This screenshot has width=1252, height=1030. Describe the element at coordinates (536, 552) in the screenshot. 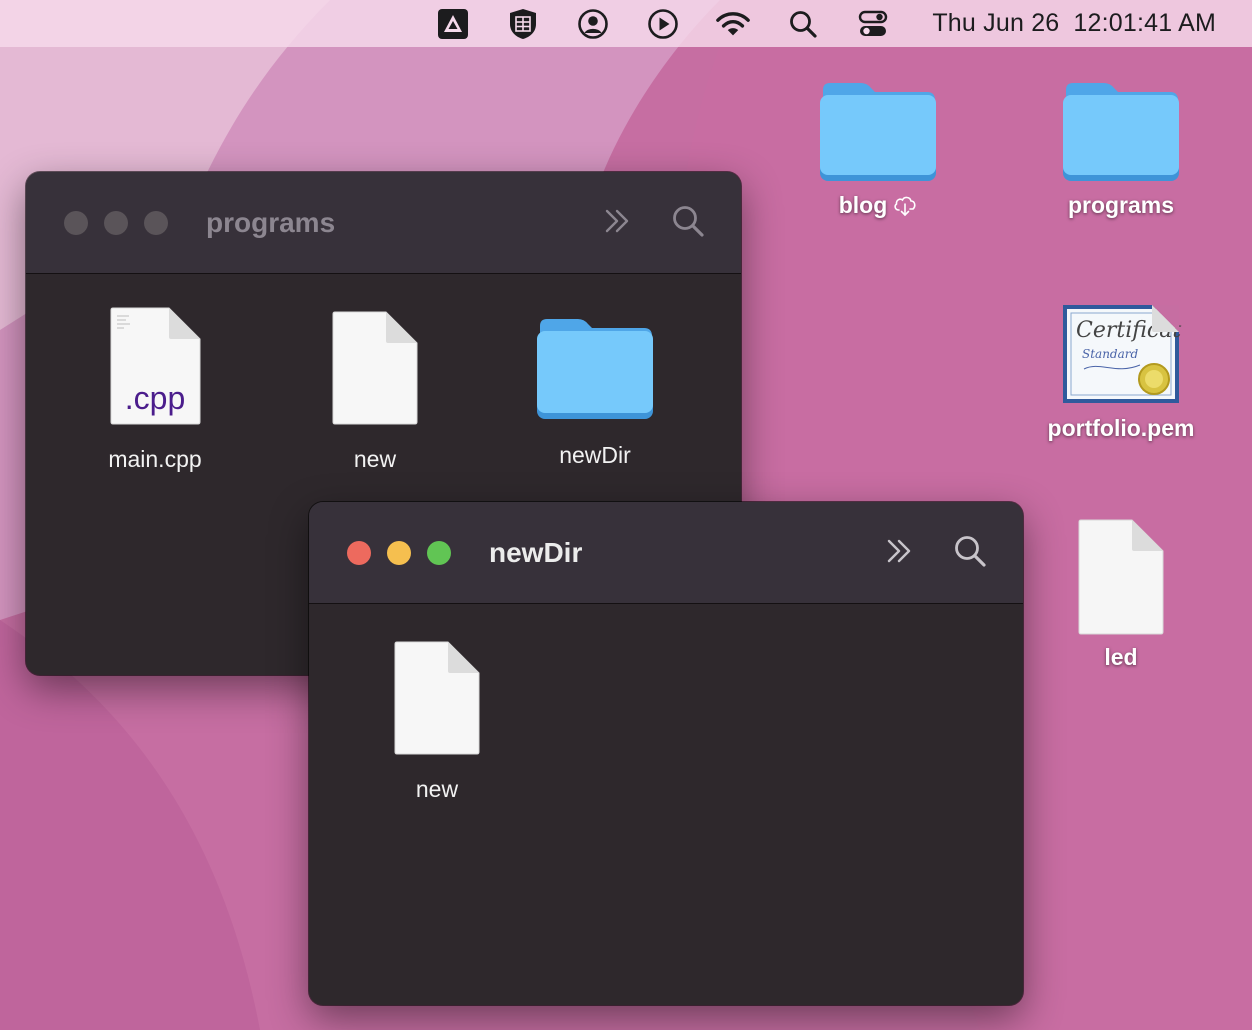

I see `window-title: newDir` at that location.